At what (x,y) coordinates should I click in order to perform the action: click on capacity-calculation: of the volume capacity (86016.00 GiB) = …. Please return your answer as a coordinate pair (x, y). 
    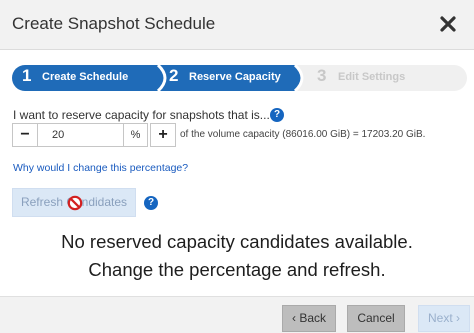
    Looking at the image, I should click on (303, 134).